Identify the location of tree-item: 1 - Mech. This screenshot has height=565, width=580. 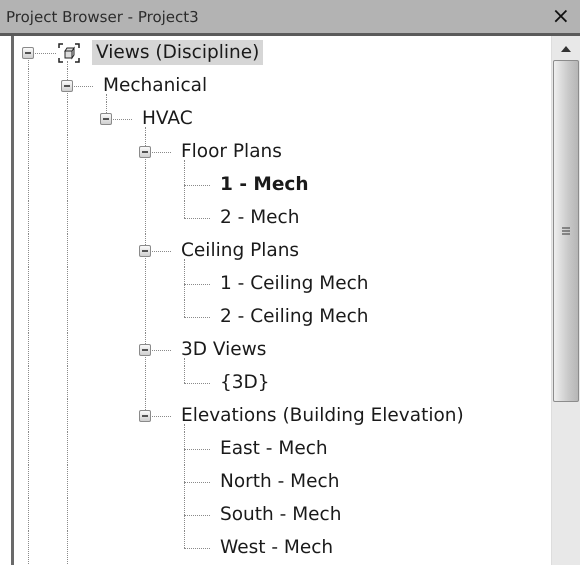
(264, 184).